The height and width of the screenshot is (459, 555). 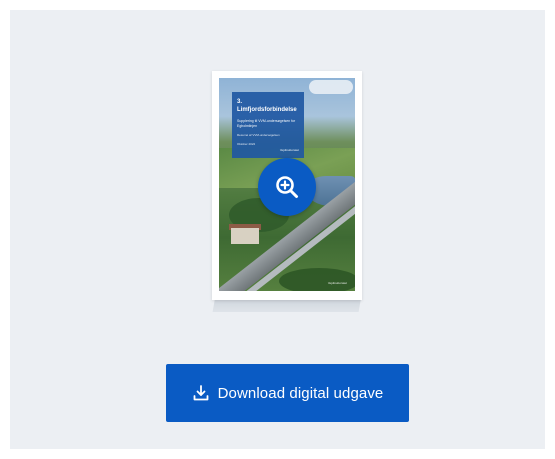 I want to click on zoom-in-icon, so click(x=287, y=187).